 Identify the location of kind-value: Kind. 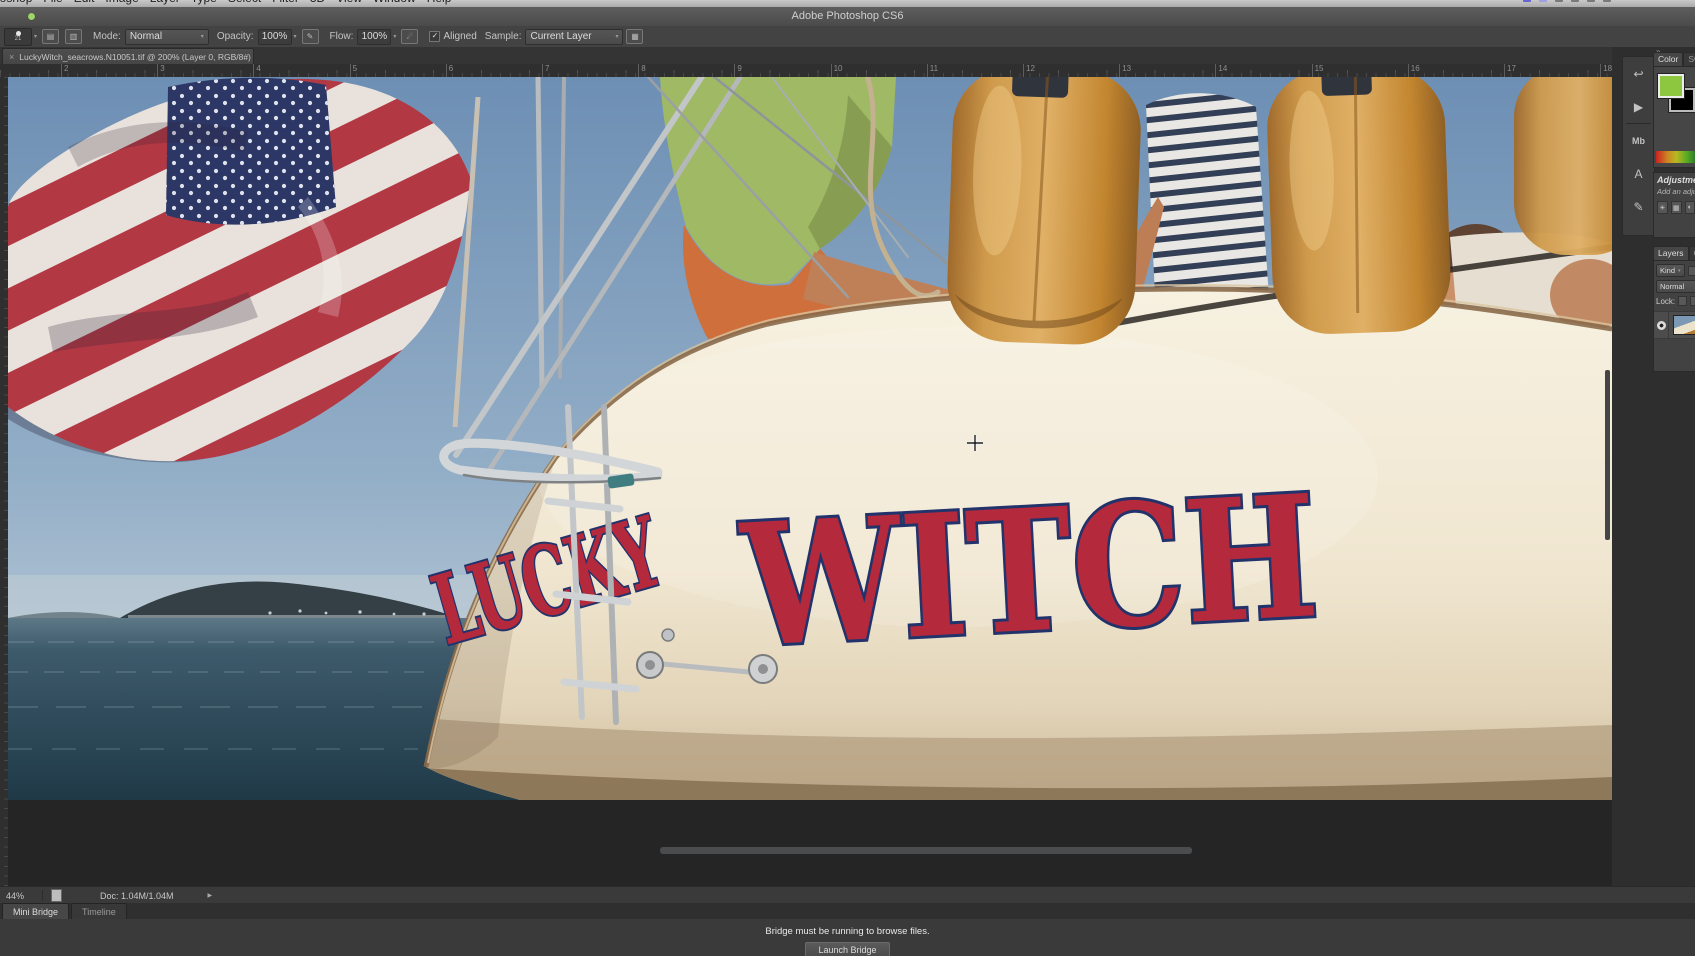
(1668, 270).